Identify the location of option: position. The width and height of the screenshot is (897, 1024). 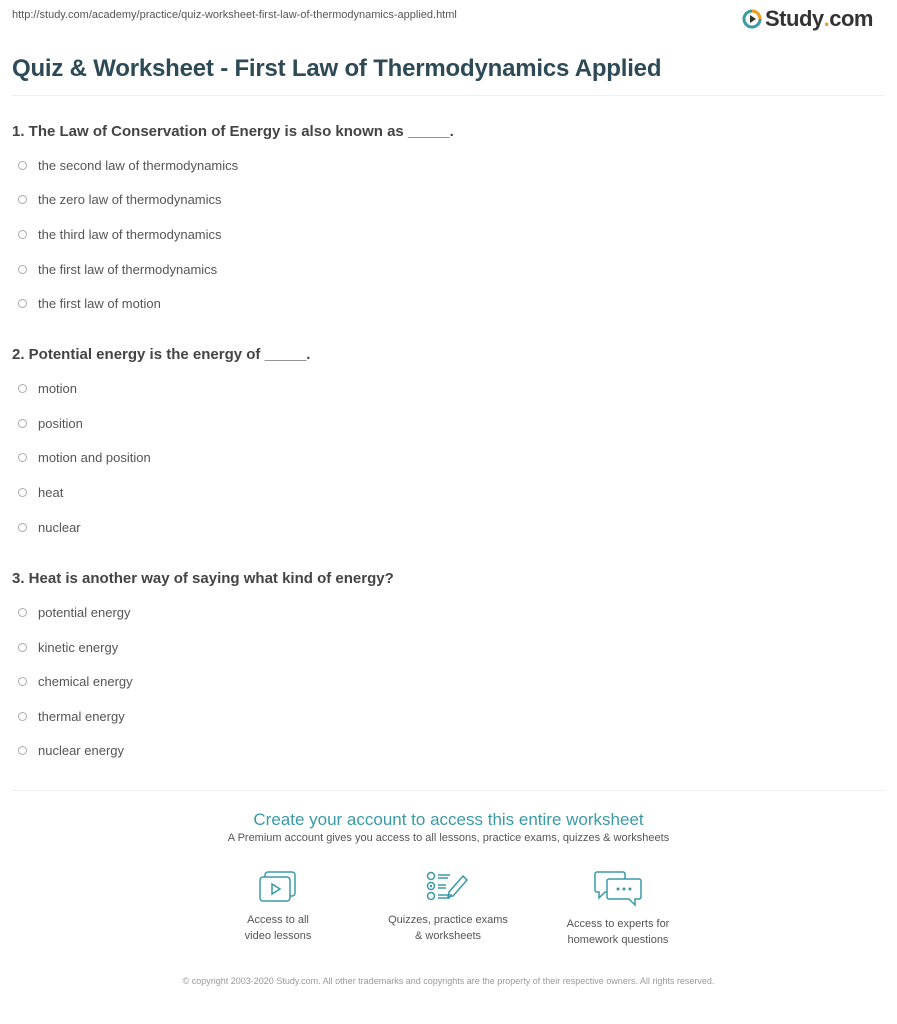
(50, 423).